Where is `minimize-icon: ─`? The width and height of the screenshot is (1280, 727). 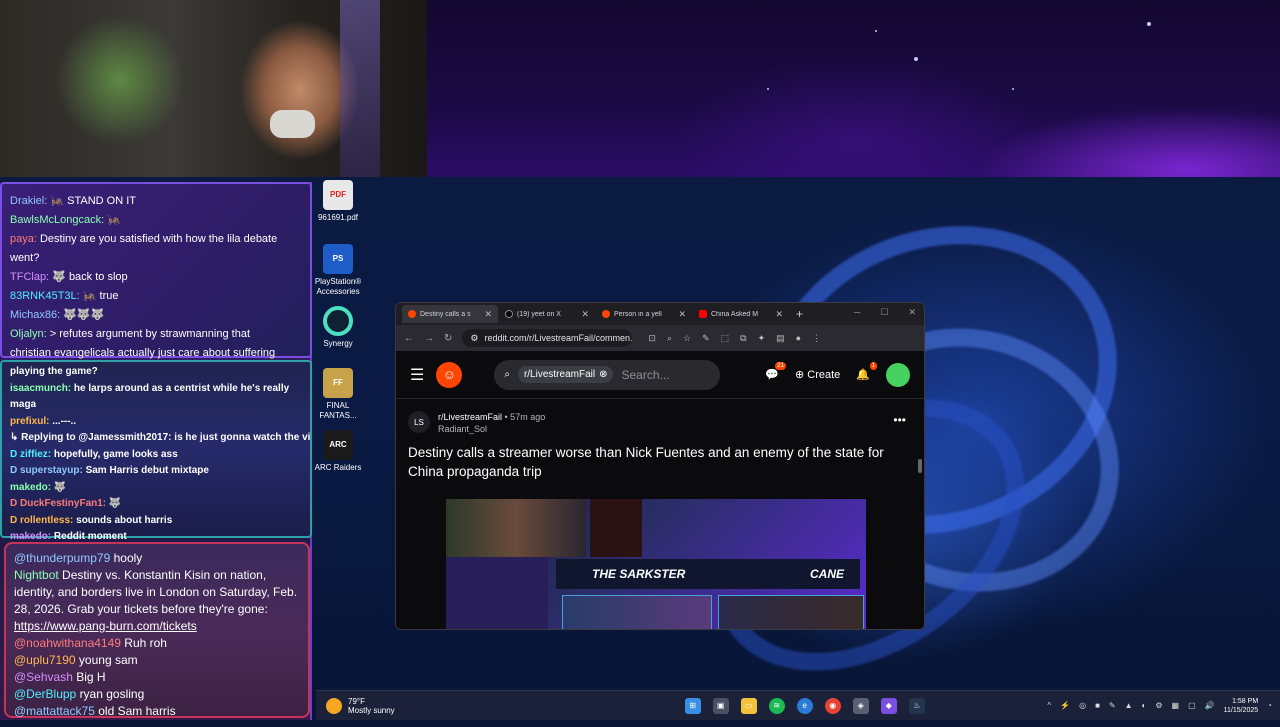 minimize-icon: ─ is located at coordinates (857, 312).